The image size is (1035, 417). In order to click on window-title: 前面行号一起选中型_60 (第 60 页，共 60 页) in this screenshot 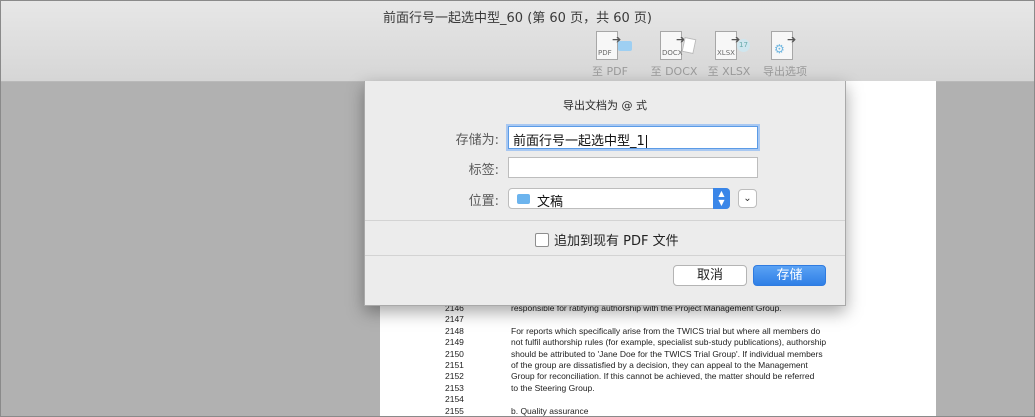, I will do `click(517, 18)`.